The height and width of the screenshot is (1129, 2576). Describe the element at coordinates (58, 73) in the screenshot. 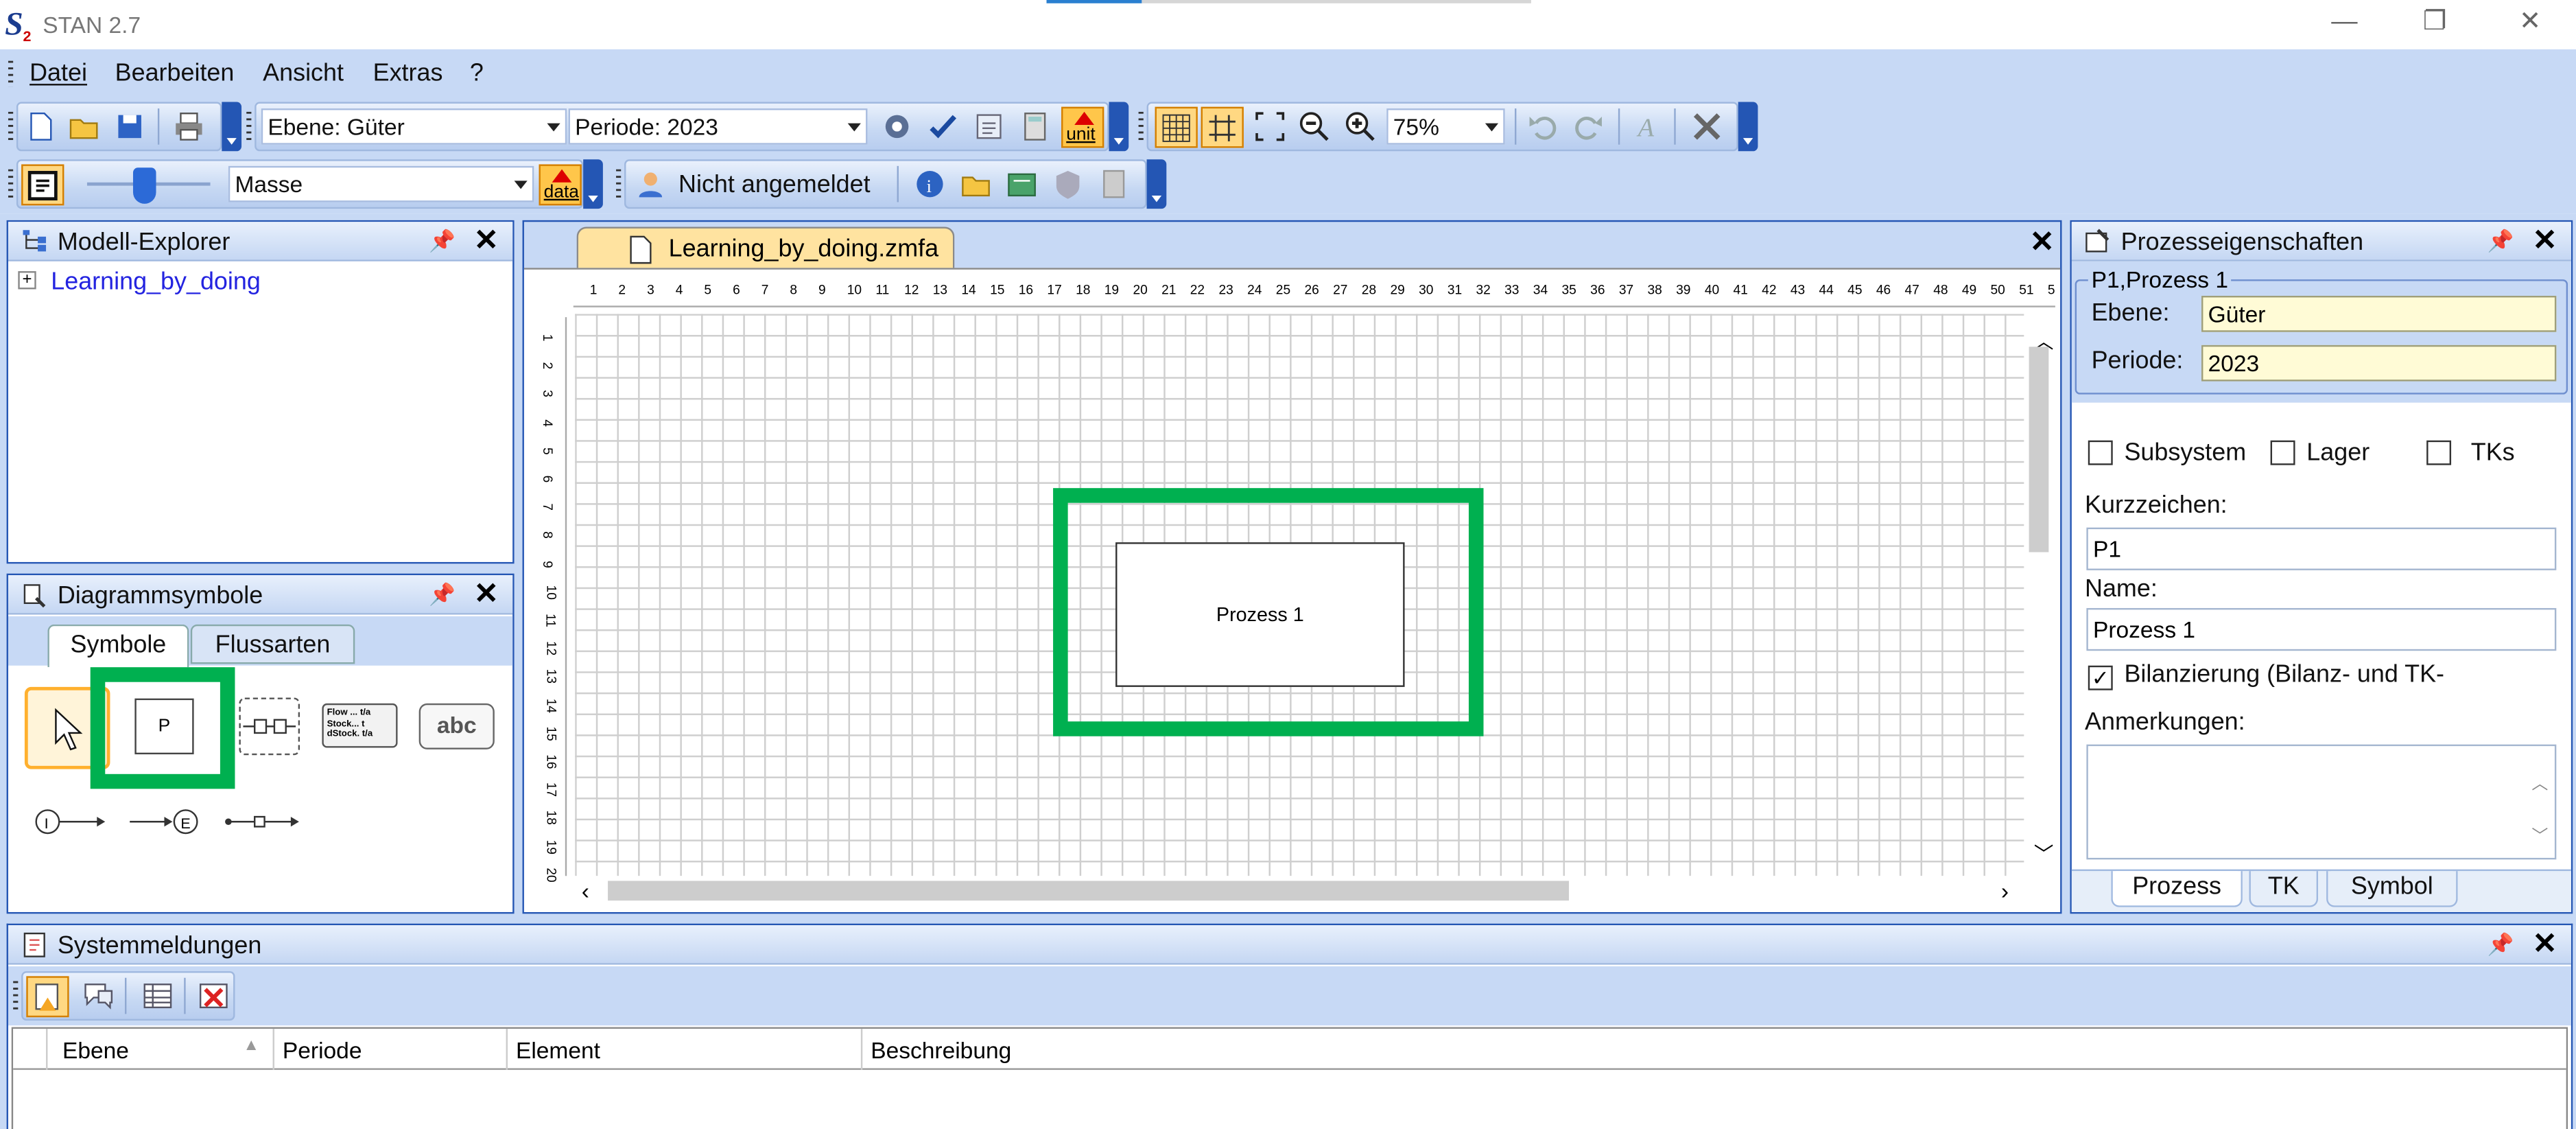

I see `menu-datei: Datei` at that location.